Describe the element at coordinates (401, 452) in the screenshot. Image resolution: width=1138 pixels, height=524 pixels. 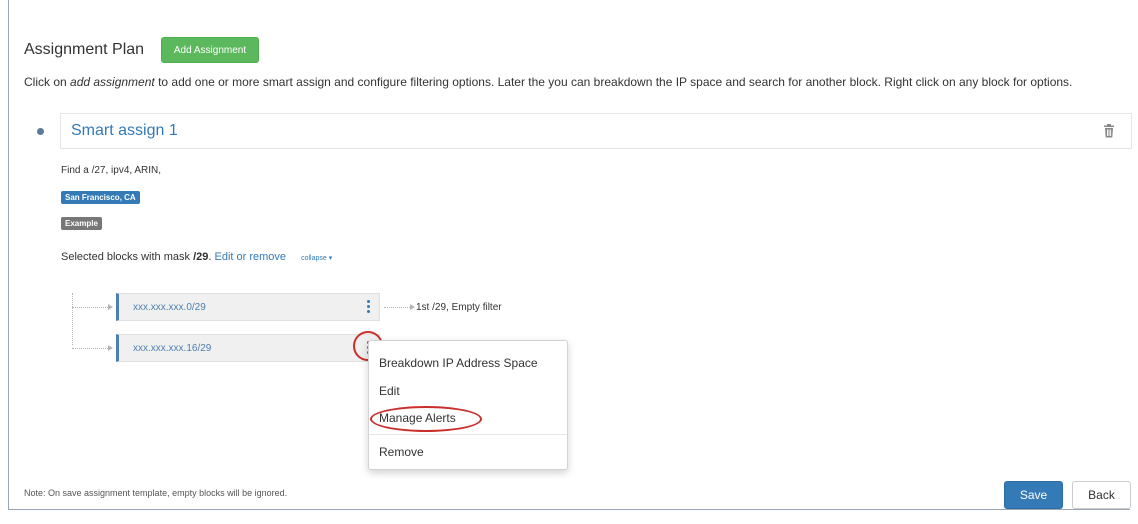
I see `menu-item-remove: Remove` at that location.